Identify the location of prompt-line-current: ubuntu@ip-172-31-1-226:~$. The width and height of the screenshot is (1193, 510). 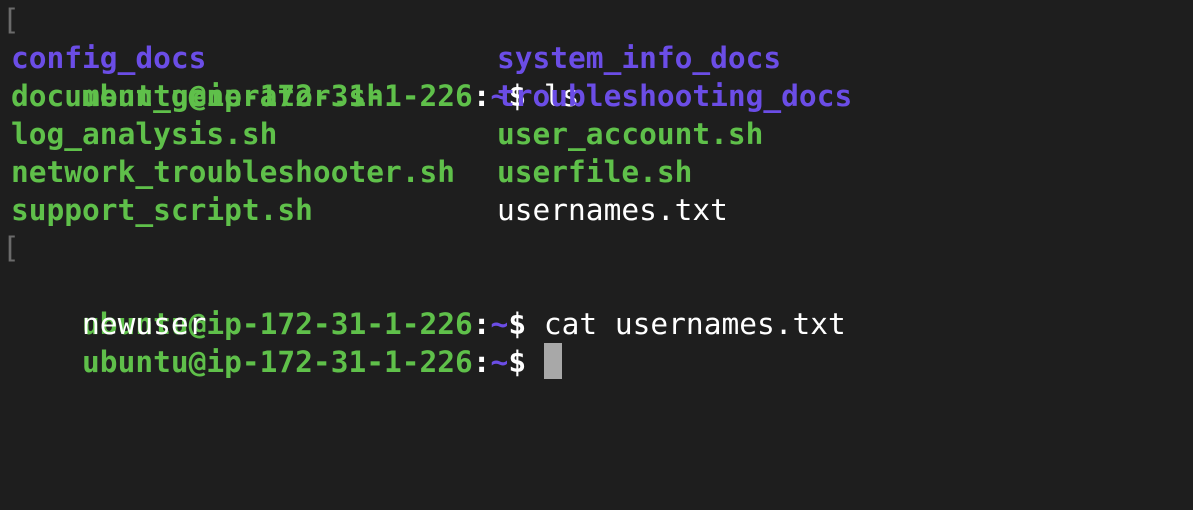
(602, 342).